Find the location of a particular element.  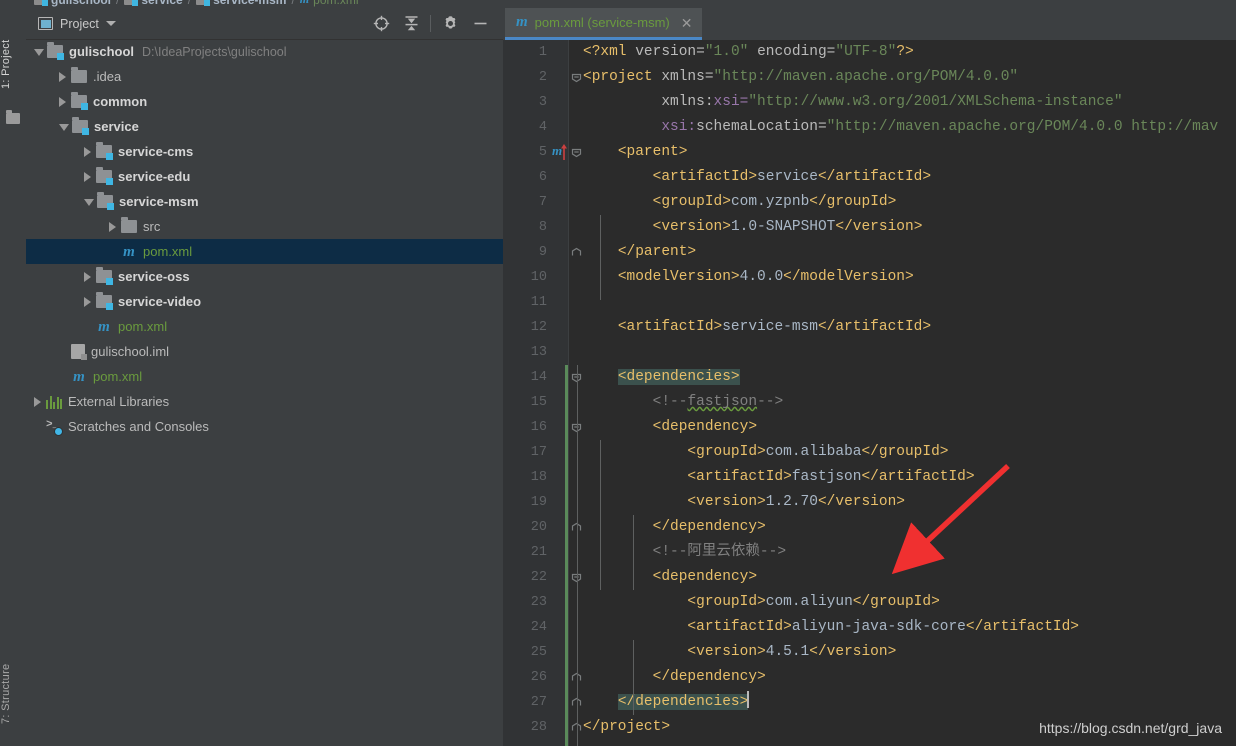

code-line-text: <groupId>com.alibaba</groupId> is located at coordinates (765, 452).